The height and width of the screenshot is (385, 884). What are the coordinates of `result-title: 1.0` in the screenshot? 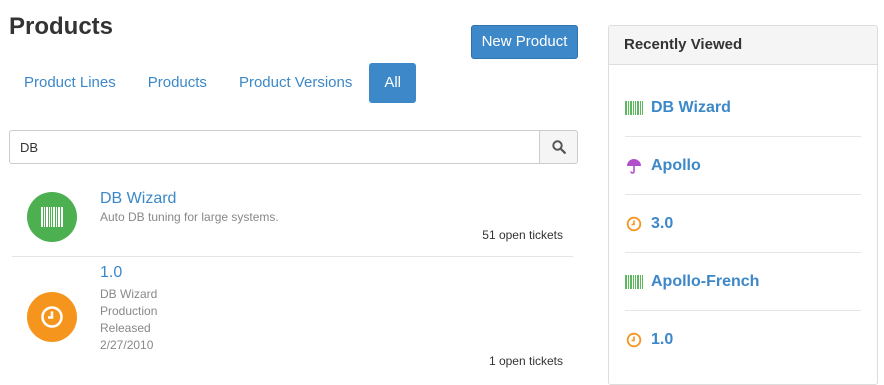 It's located at (111, 273).